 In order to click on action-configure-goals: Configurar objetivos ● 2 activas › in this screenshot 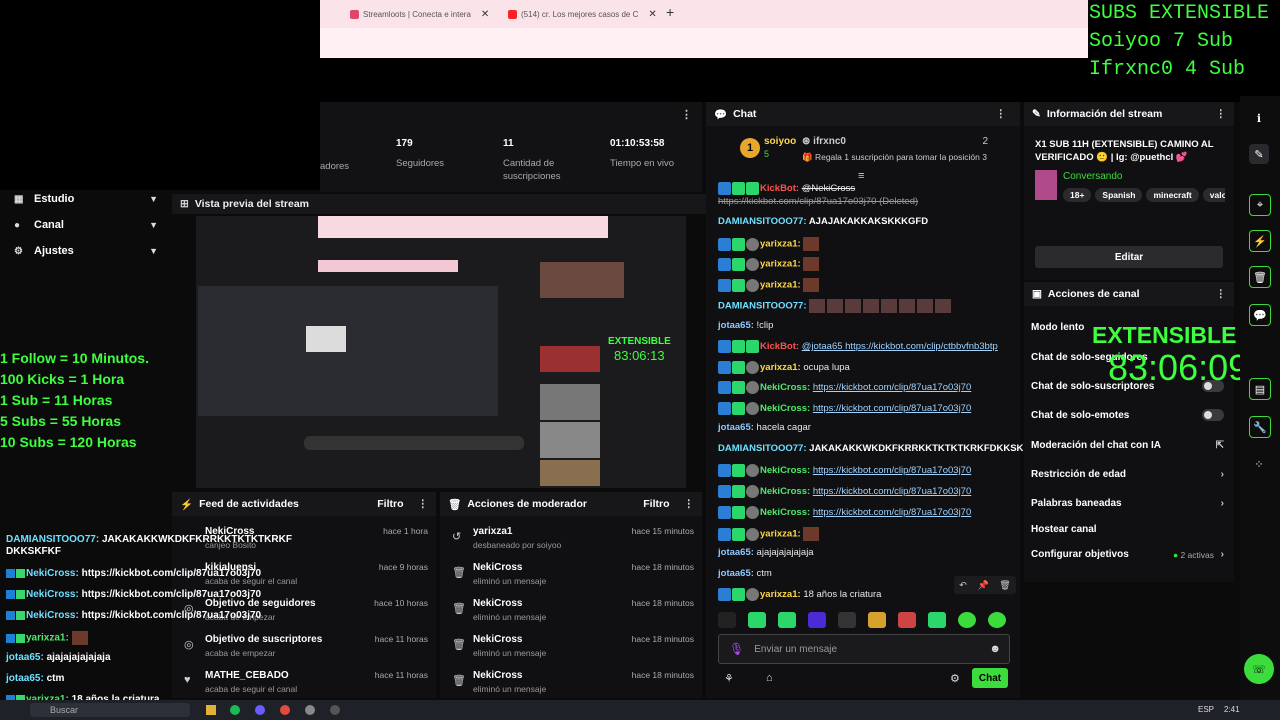, I will do `click(1127, 554)`.